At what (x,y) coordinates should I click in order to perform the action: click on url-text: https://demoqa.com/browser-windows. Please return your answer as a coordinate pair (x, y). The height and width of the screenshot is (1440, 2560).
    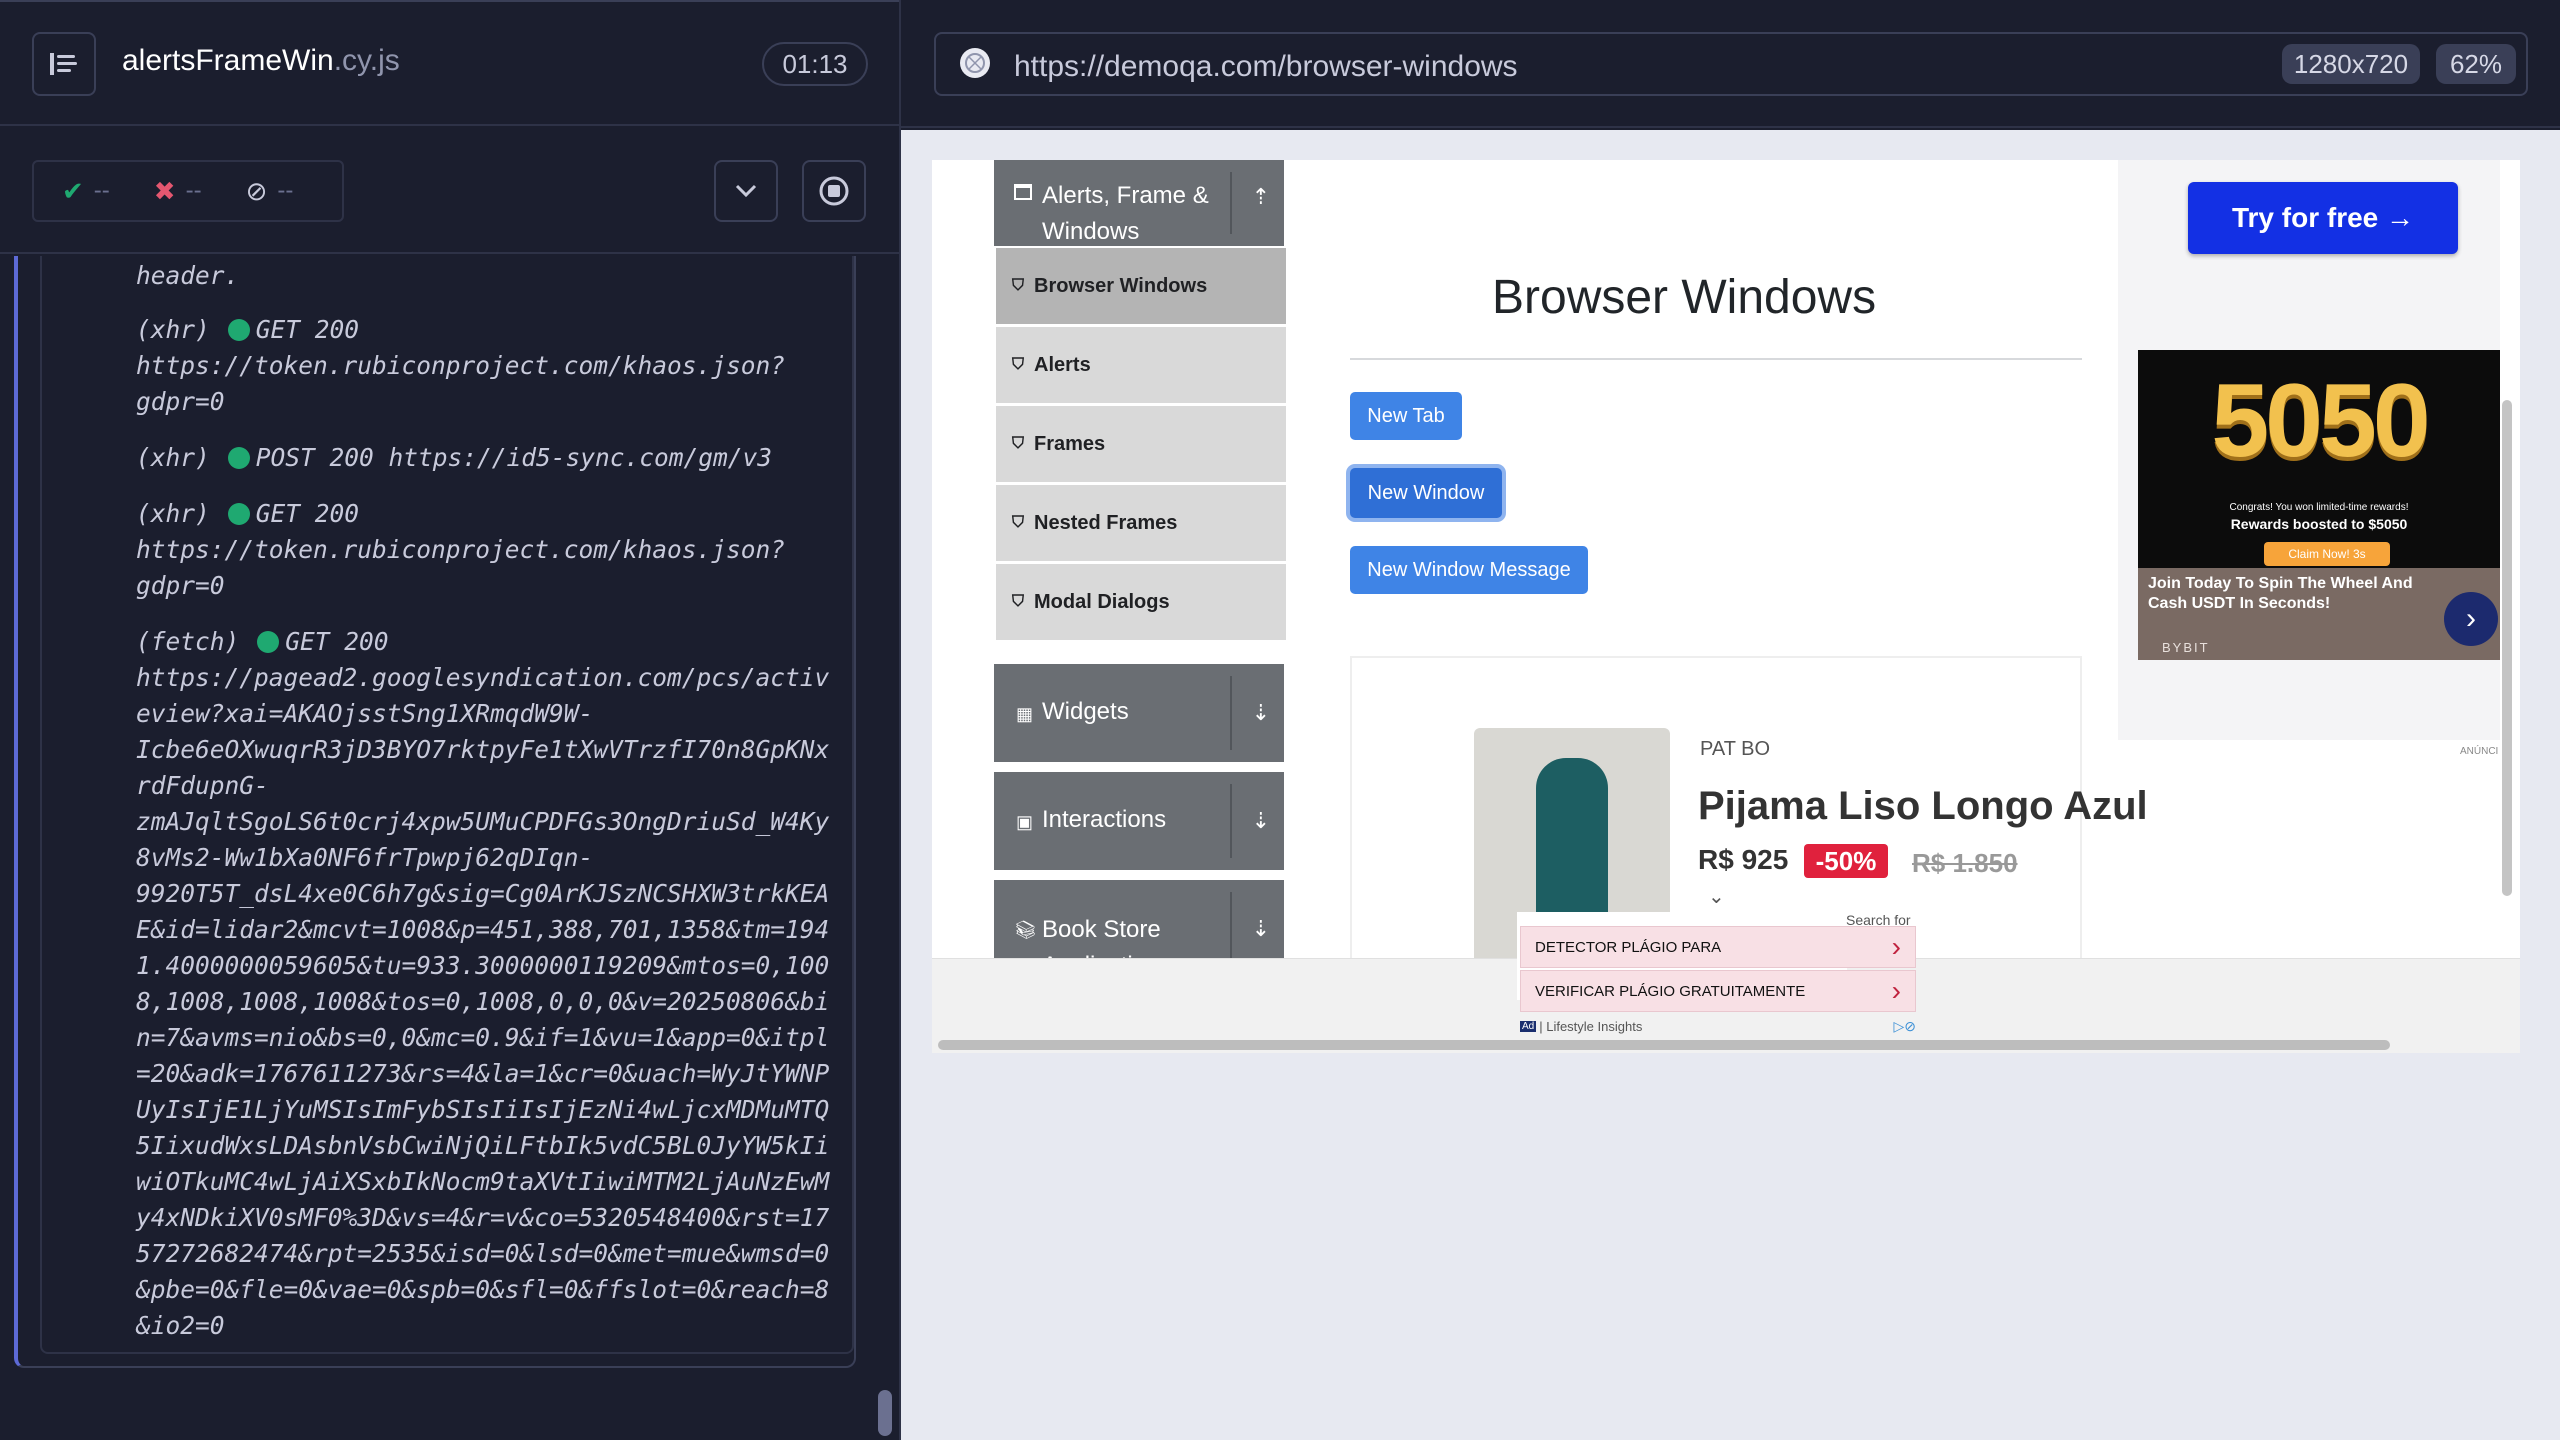
    Looking at the image, I should click on (1266, 67).